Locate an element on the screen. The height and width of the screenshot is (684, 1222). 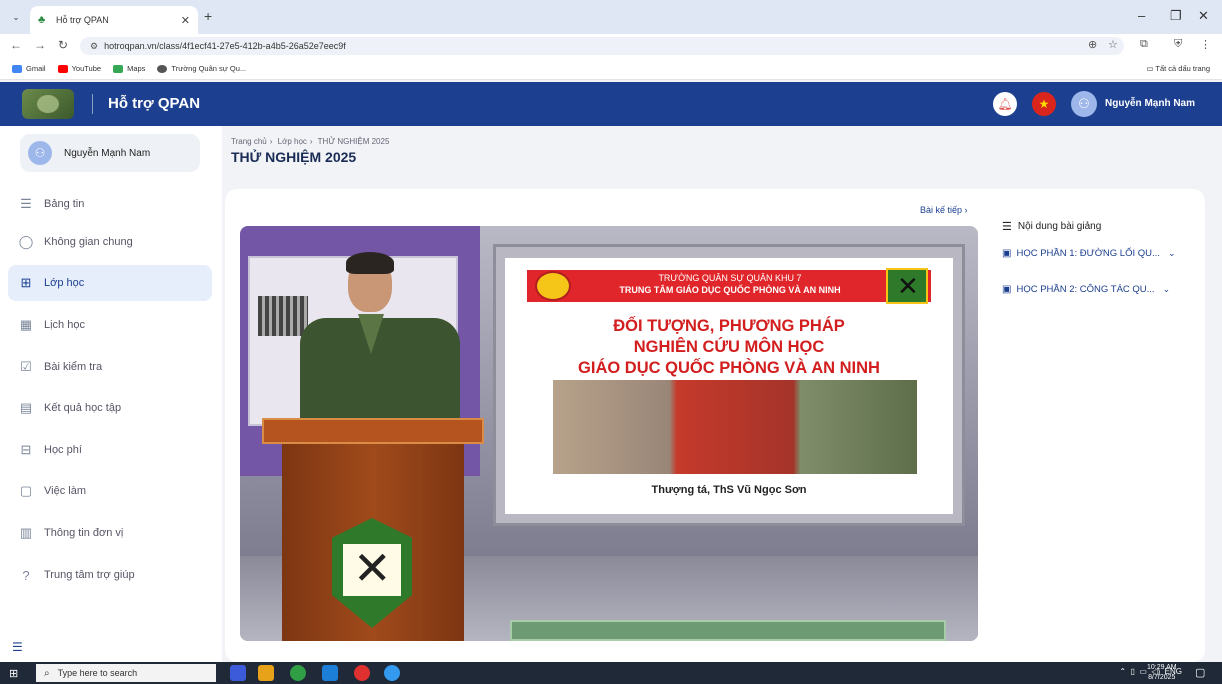
breadcrumb: Trang chủ › Lớp học › THỬ NGHIỆM 2025 is located at coordinates (311, 141).